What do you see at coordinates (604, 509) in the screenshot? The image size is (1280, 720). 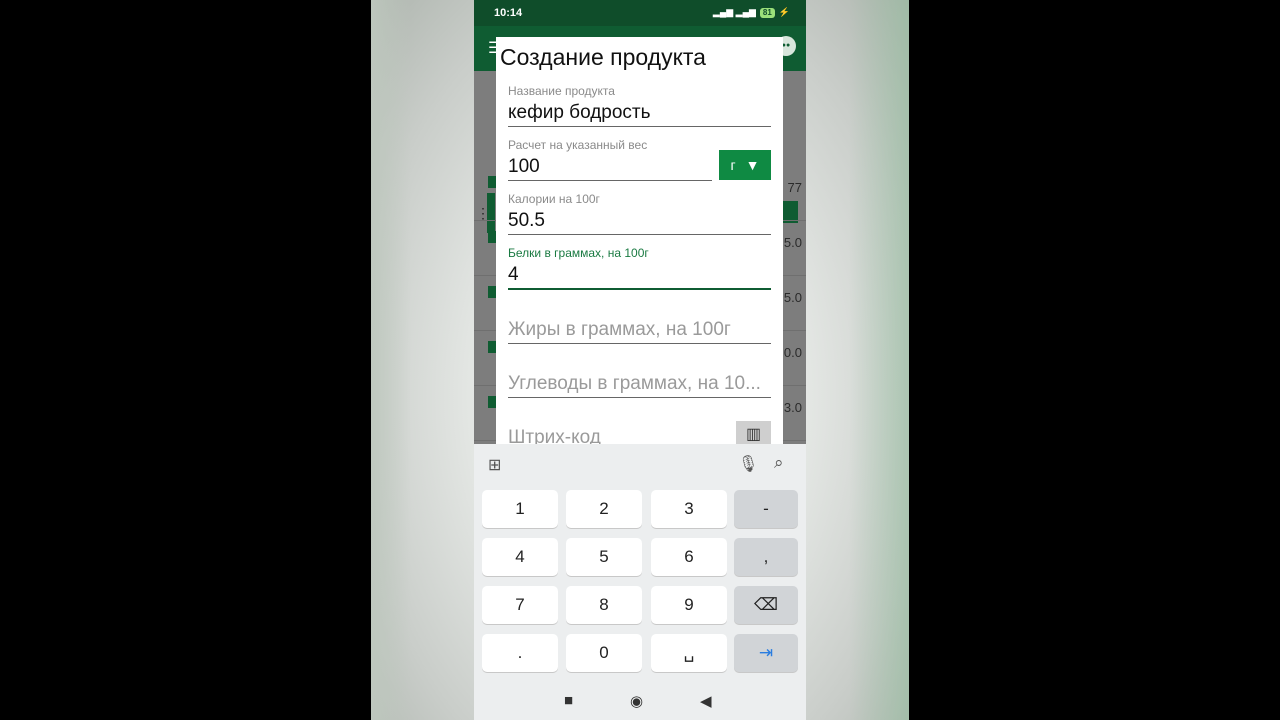 I see `key-2: 2` at bounding box center [604, 509].